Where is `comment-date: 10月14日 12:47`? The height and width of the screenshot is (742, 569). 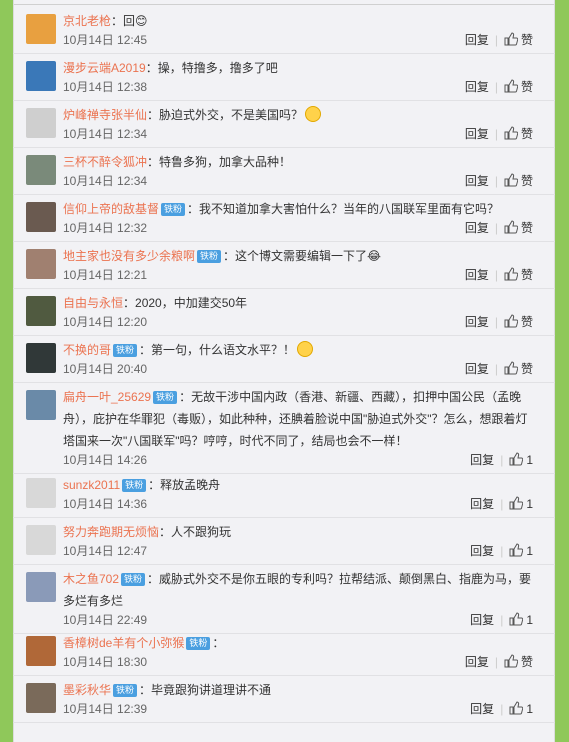 comment-date: 10月14日 12:47 is located at coordinates (105, 551).